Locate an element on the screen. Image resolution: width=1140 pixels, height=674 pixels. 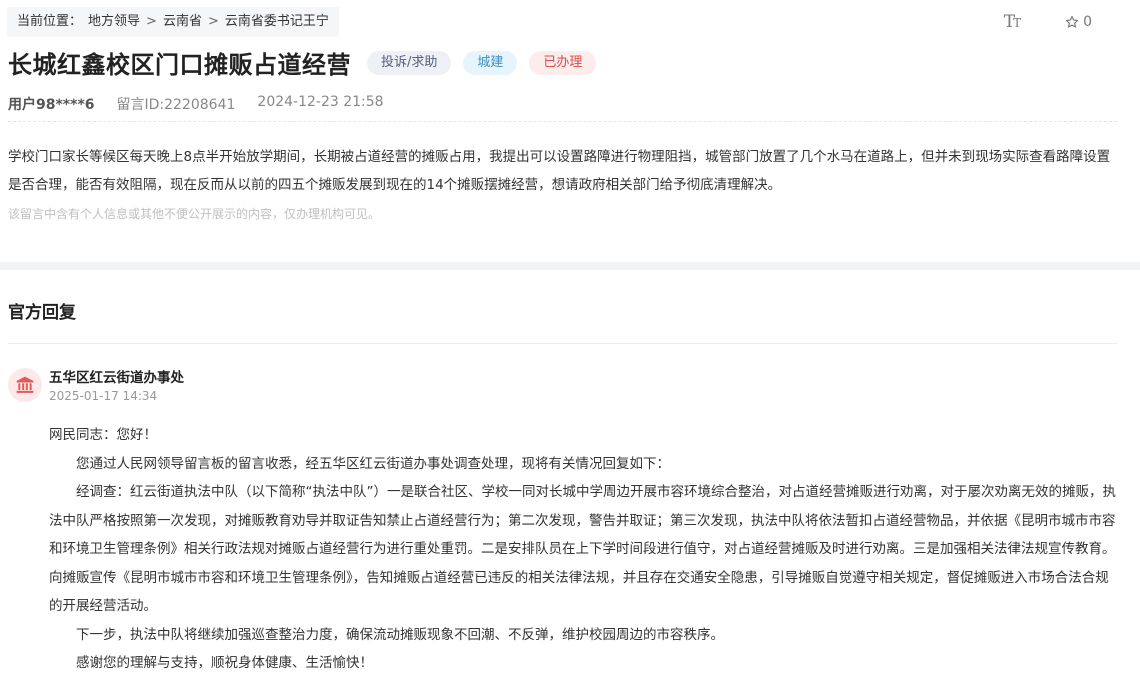
message-id: 留言ID:22208641 is located at coordinates (176, 105).